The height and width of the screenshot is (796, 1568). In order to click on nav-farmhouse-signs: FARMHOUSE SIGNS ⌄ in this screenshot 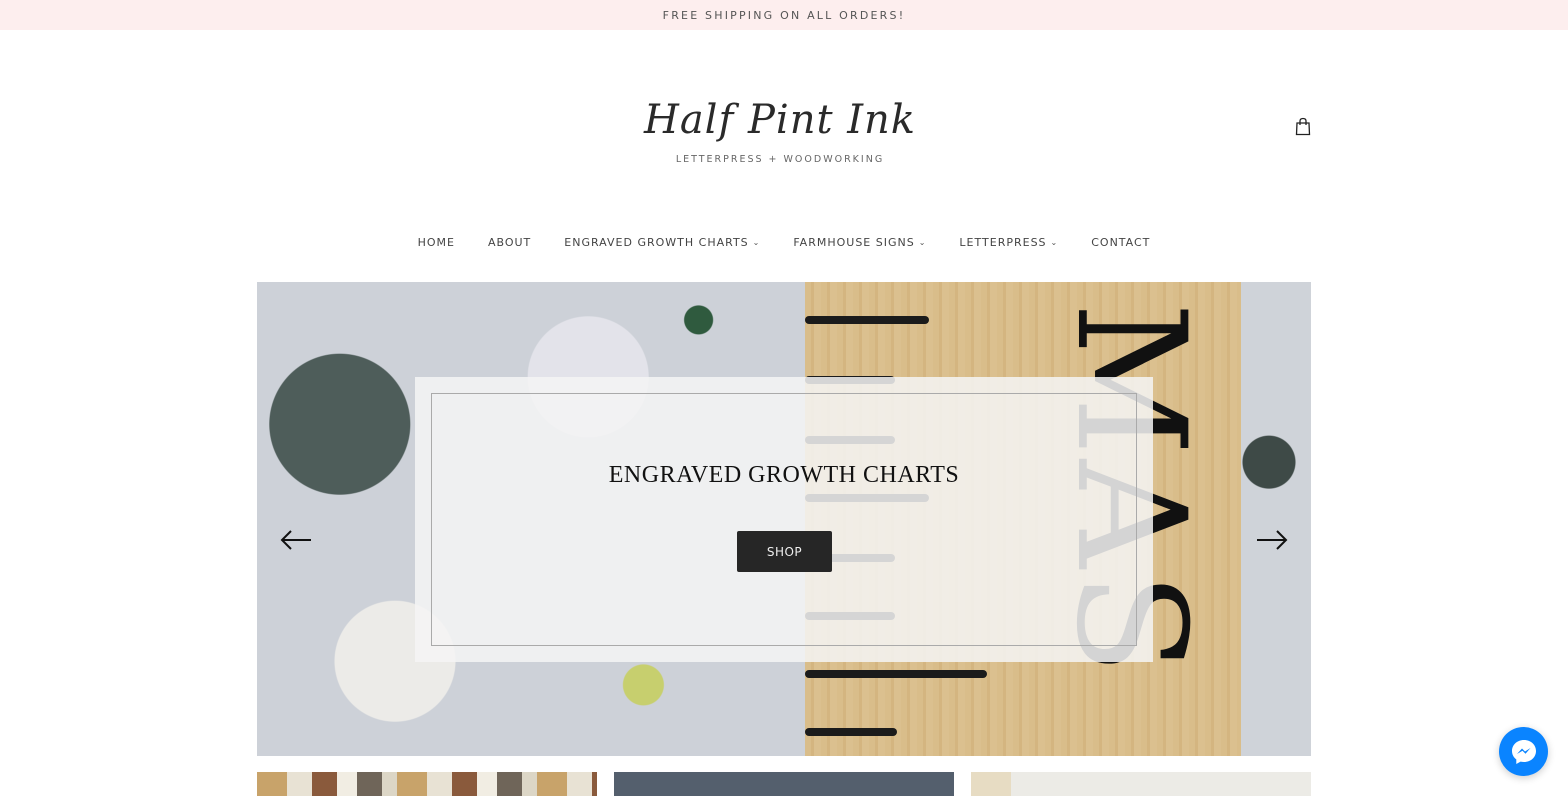, I will do `click(860, 242)`.